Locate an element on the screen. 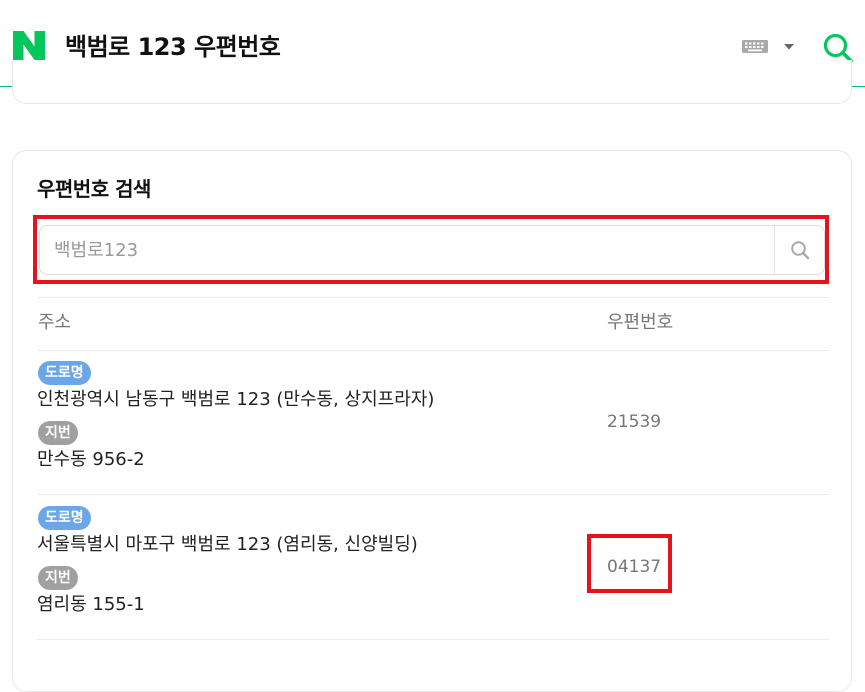 This screenshot has width=865, height=692. column-header-address: 주소 is located at coordinates (55, 322).